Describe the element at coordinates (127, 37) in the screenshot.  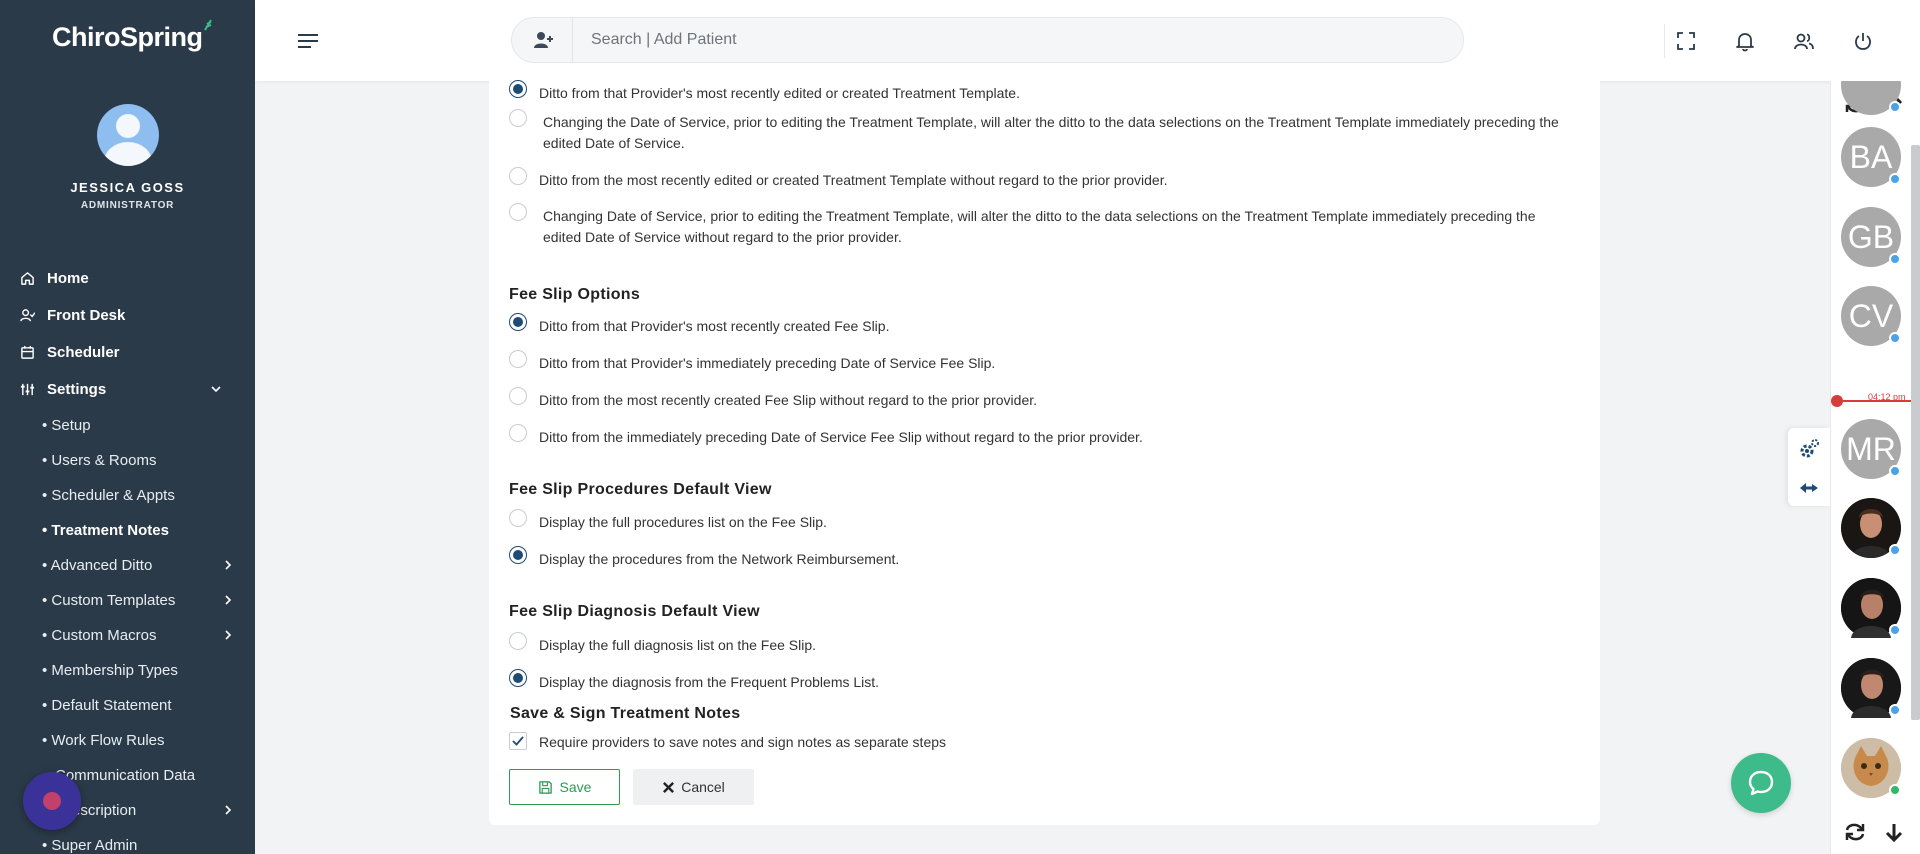
I see `brand-name: ChiroSpring` at that location.